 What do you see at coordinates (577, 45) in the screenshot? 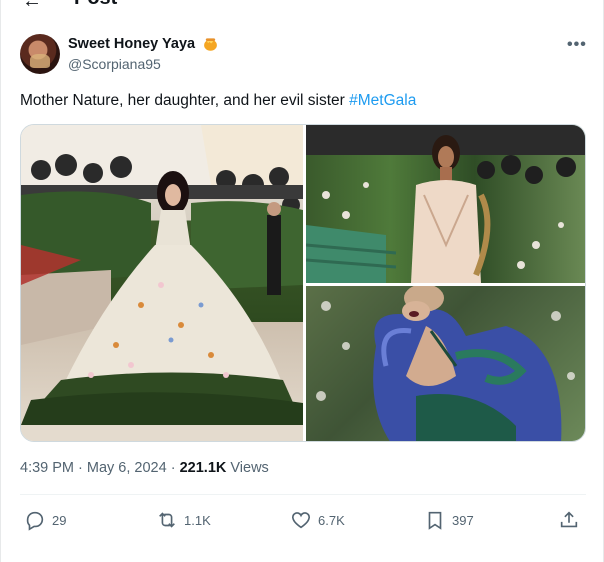
I see `more-dots-icon: •••` at bounding box center [577, 45].